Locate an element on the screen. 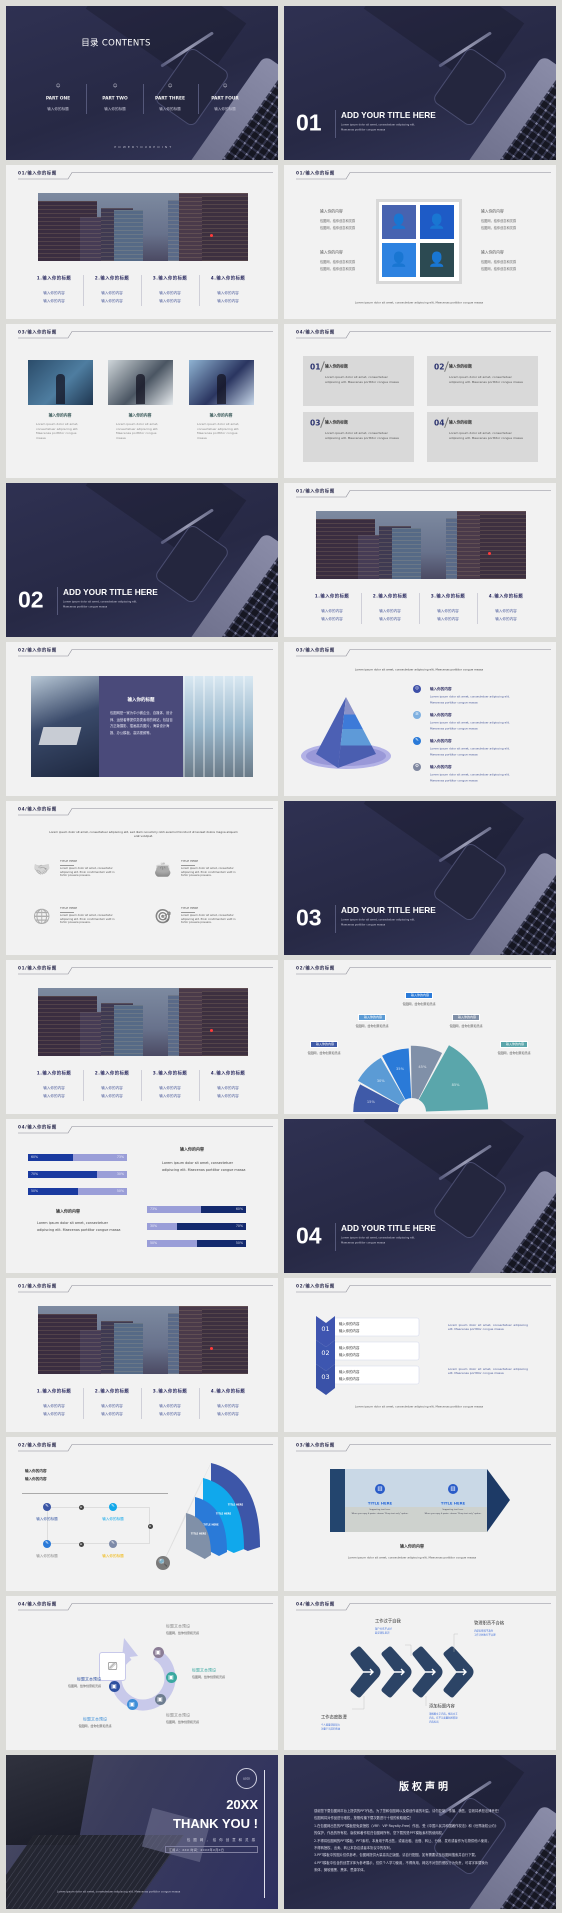 The height and width of the screenshot is (1913, 562). fan-chart-graphic is located at coordinates (142, 1514).